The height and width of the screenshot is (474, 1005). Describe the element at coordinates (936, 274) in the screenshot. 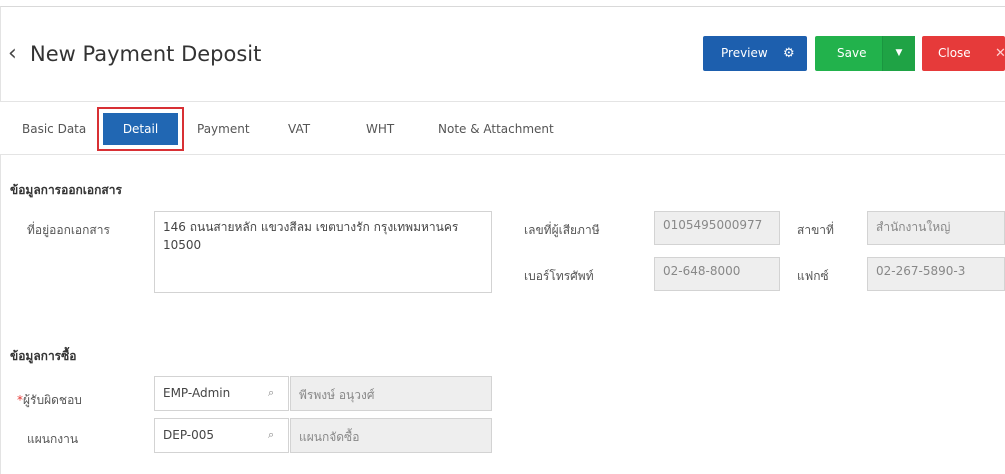

I see `fax-field: 02-267-5890-3` at that location.